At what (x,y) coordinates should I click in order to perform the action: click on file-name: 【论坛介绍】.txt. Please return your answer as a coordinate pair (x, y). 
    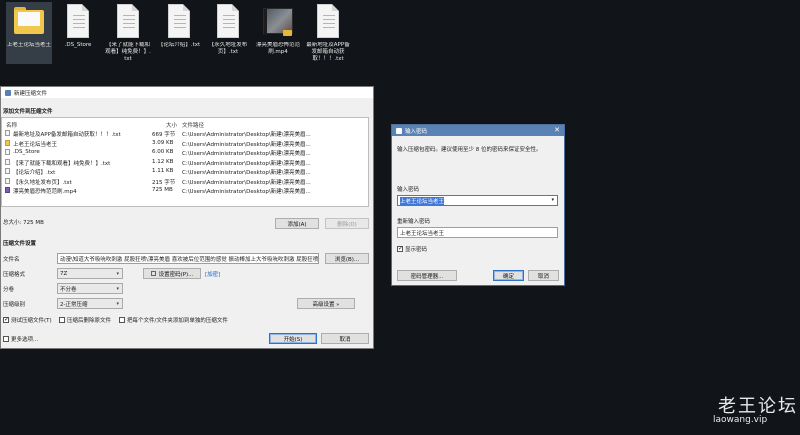
    Looking at the image, I should click on (34, 173).